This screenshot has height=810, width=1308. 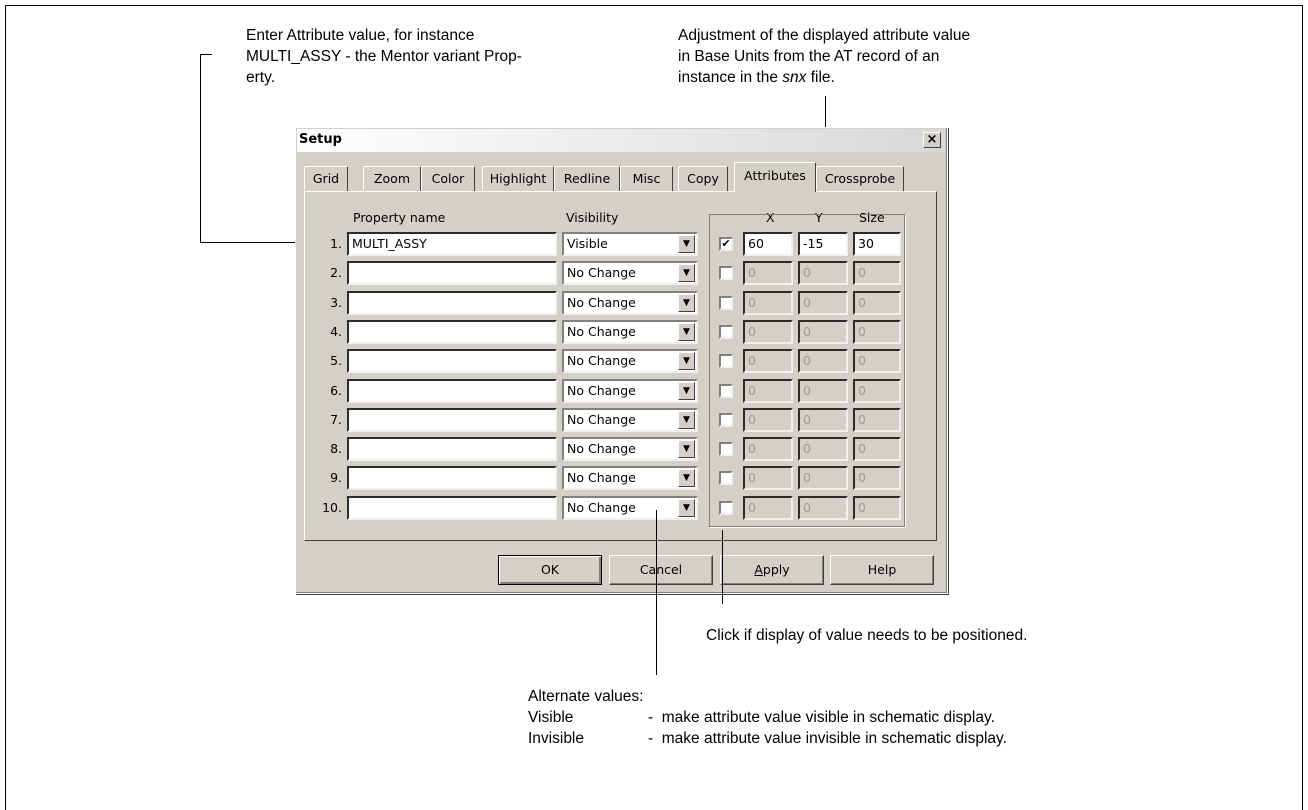 I want to click on property-name-input: MULTI_ASSY, so click(x=452, y=244).